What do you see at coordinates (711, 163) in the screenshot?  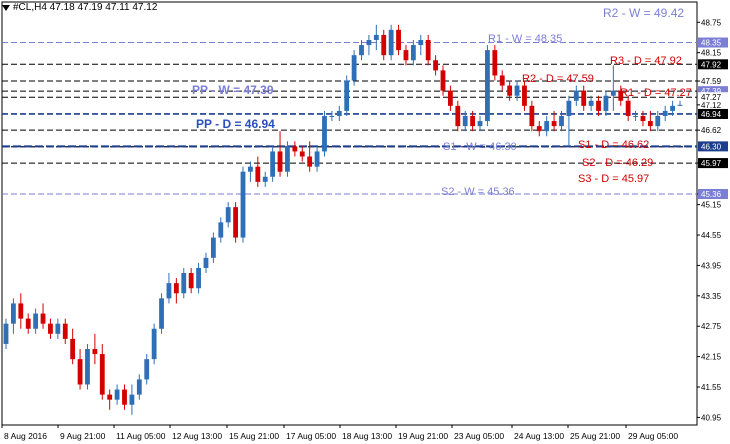 I see `price-tag-label: 45.97` at bounding box center [711, 163].